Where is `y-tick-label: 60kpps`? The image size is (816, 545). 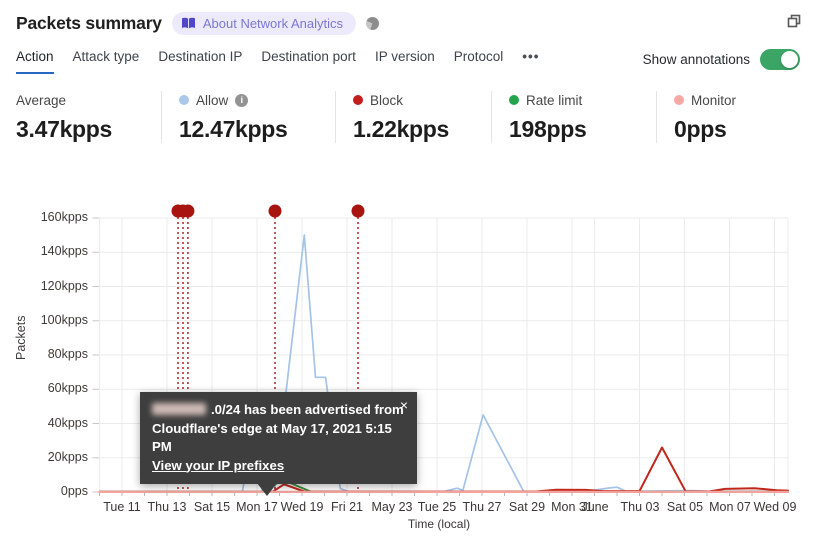 y-tick-label: 60kpps is located at coordinates (67, 388).